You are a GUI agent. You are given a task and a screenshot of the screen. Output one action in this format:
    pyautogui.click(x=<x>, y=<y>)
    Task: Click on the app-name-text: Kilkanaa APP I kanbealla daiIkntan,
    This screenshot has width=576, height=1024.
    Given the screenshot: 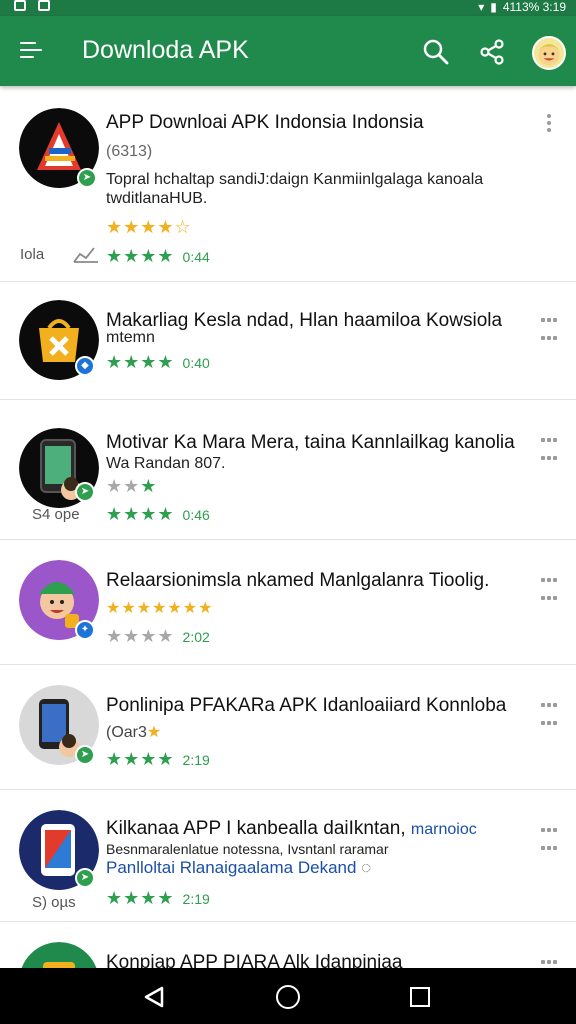 What is the action you would take?
    pyautogui.click(x=258, y=828)
    